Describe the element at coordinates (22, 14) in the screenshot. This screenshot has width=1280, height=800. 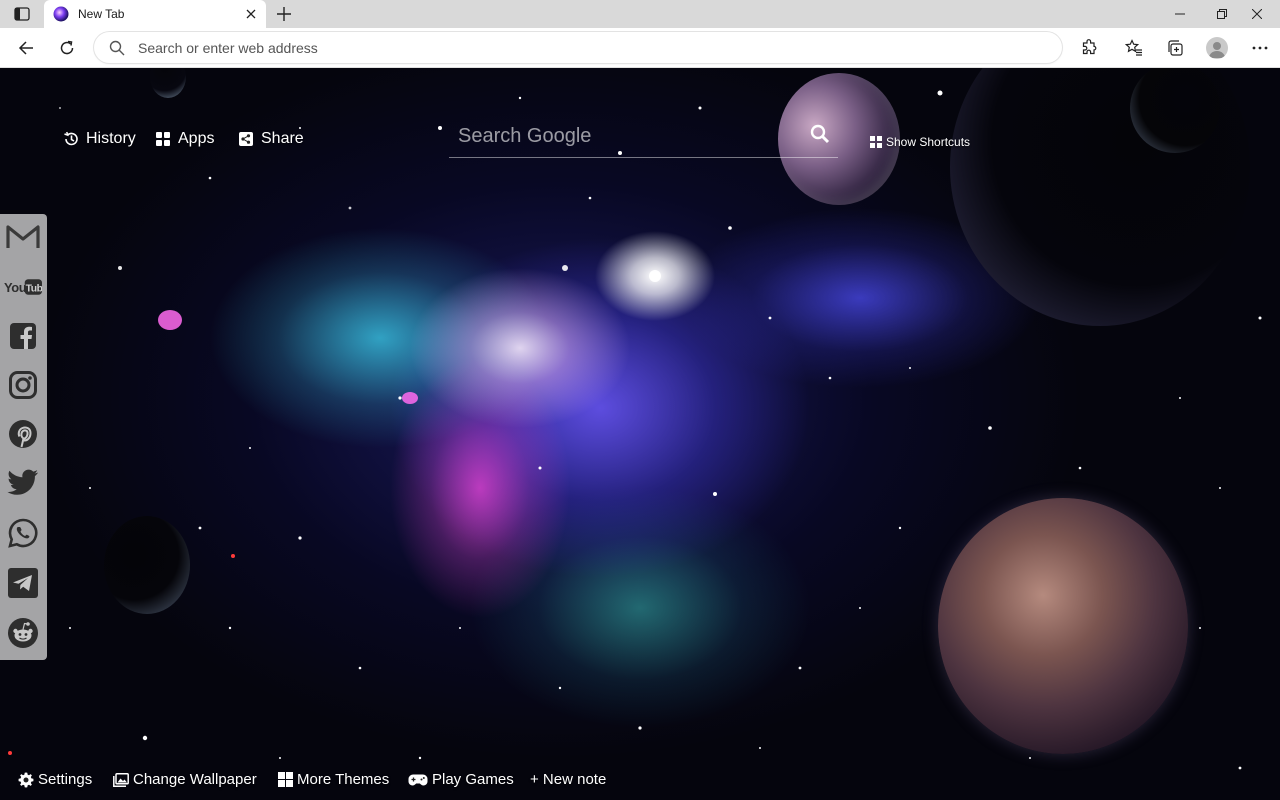
I see `tab-actions-icon` at that location.